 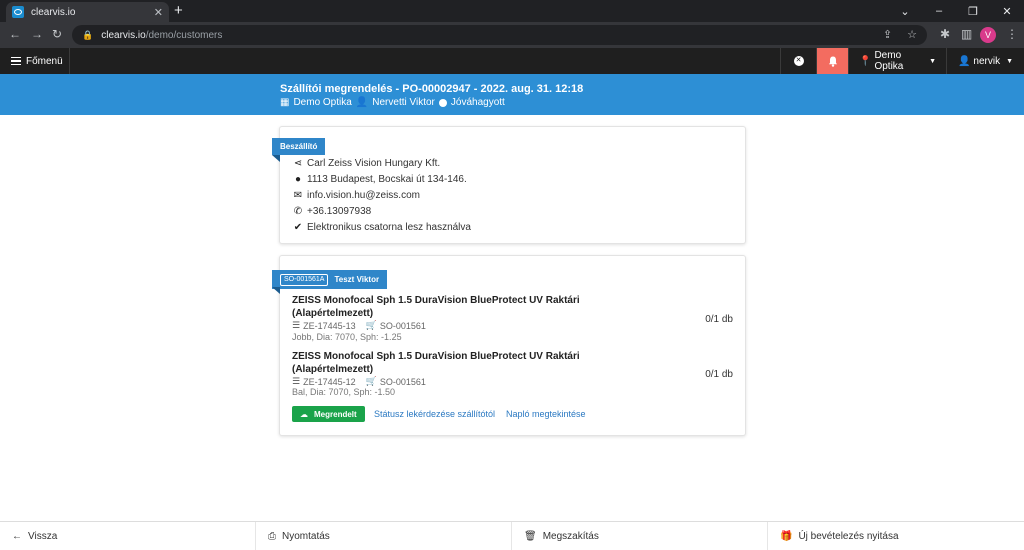 What do you see at coordinates (512, 11) in the screenshot?
I see `browser-tab-bar: clearvis.io ✕ + ⌄ – ❐ ✕` at bounding box center [512, 11].